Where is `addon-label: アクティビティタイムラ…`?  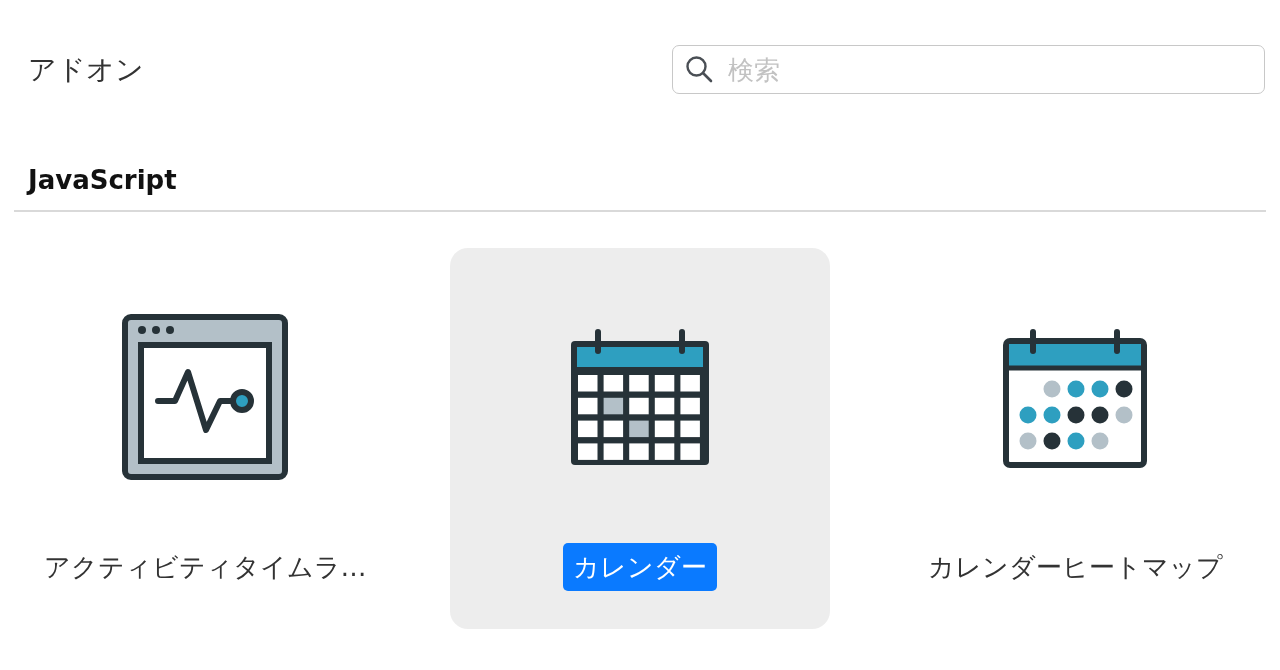
addon-label: アクティビティタイムラ… is located at coordinates (205, 567).